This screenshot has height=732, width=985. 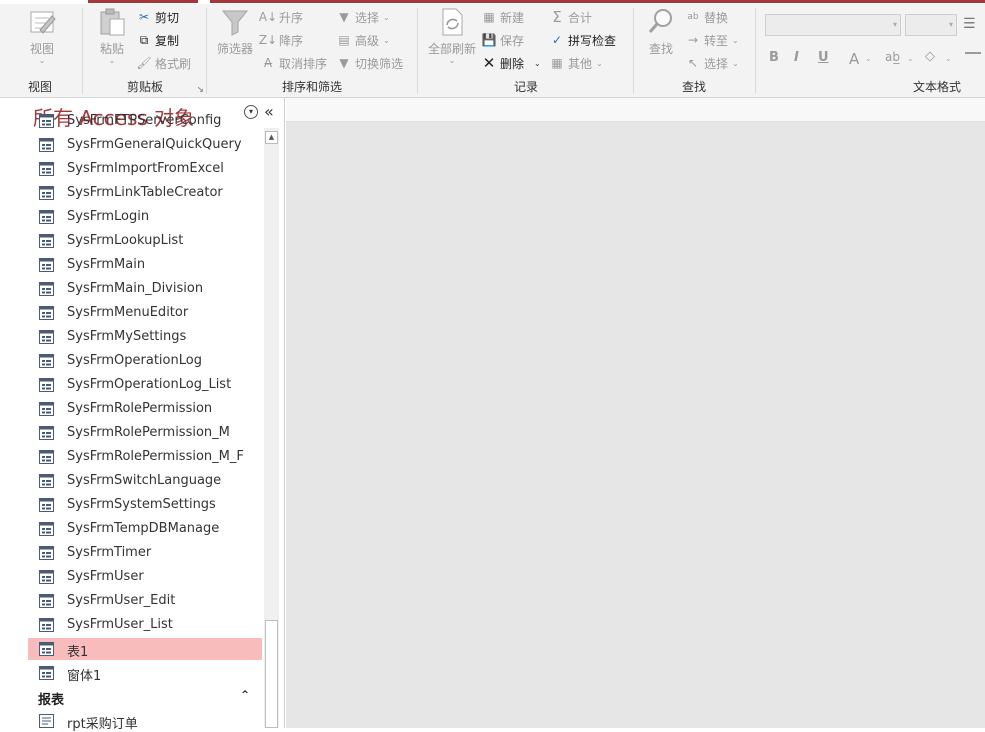 What do you see at coordinates (245, 695) in the screenshot?
I see `collapse-section-icon: ⌃` at bounding box center [245, 695].